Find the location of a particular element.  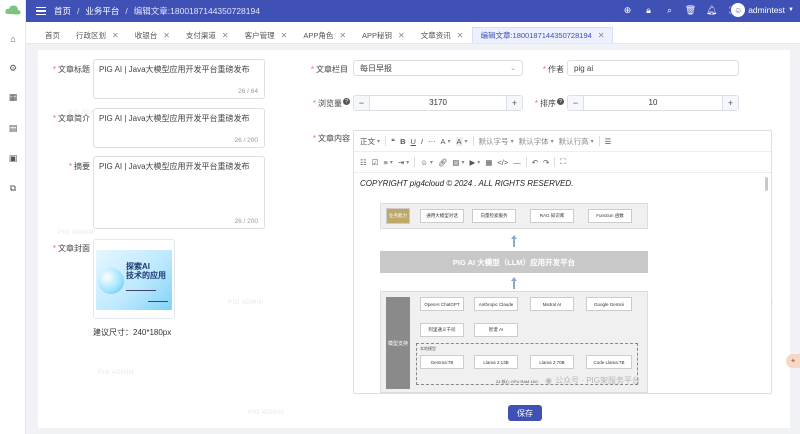

tab-label: 客户管理 is located at coordinates (259, 35).